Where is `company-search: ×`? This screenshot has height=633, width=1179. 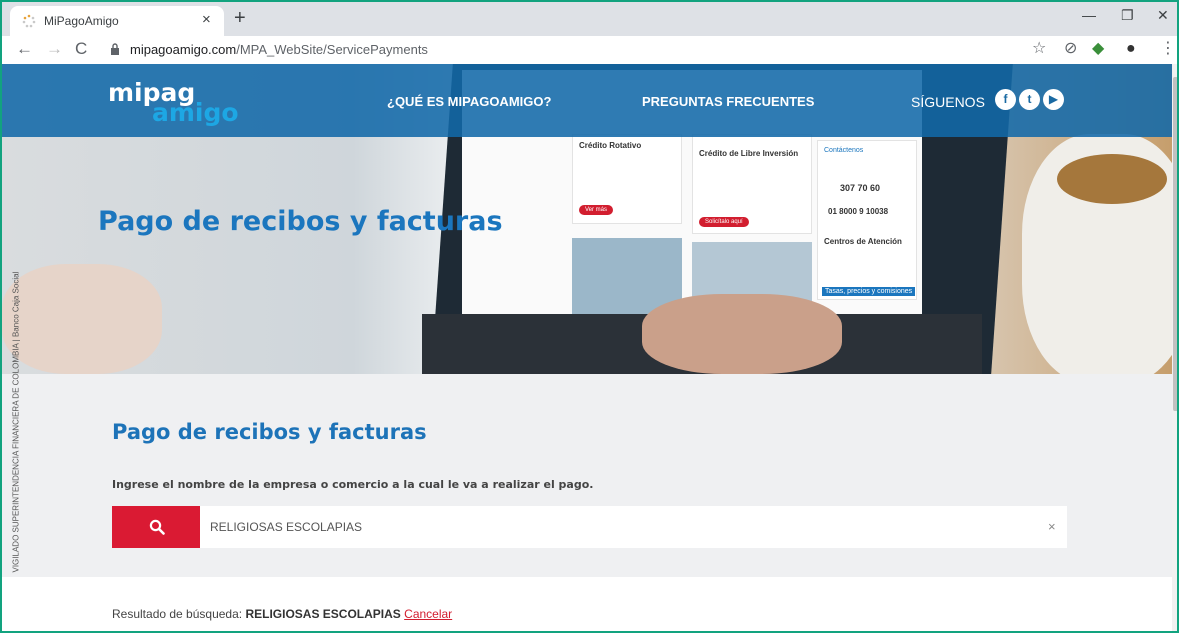
company-search: × is located at coordinates (589, 527).